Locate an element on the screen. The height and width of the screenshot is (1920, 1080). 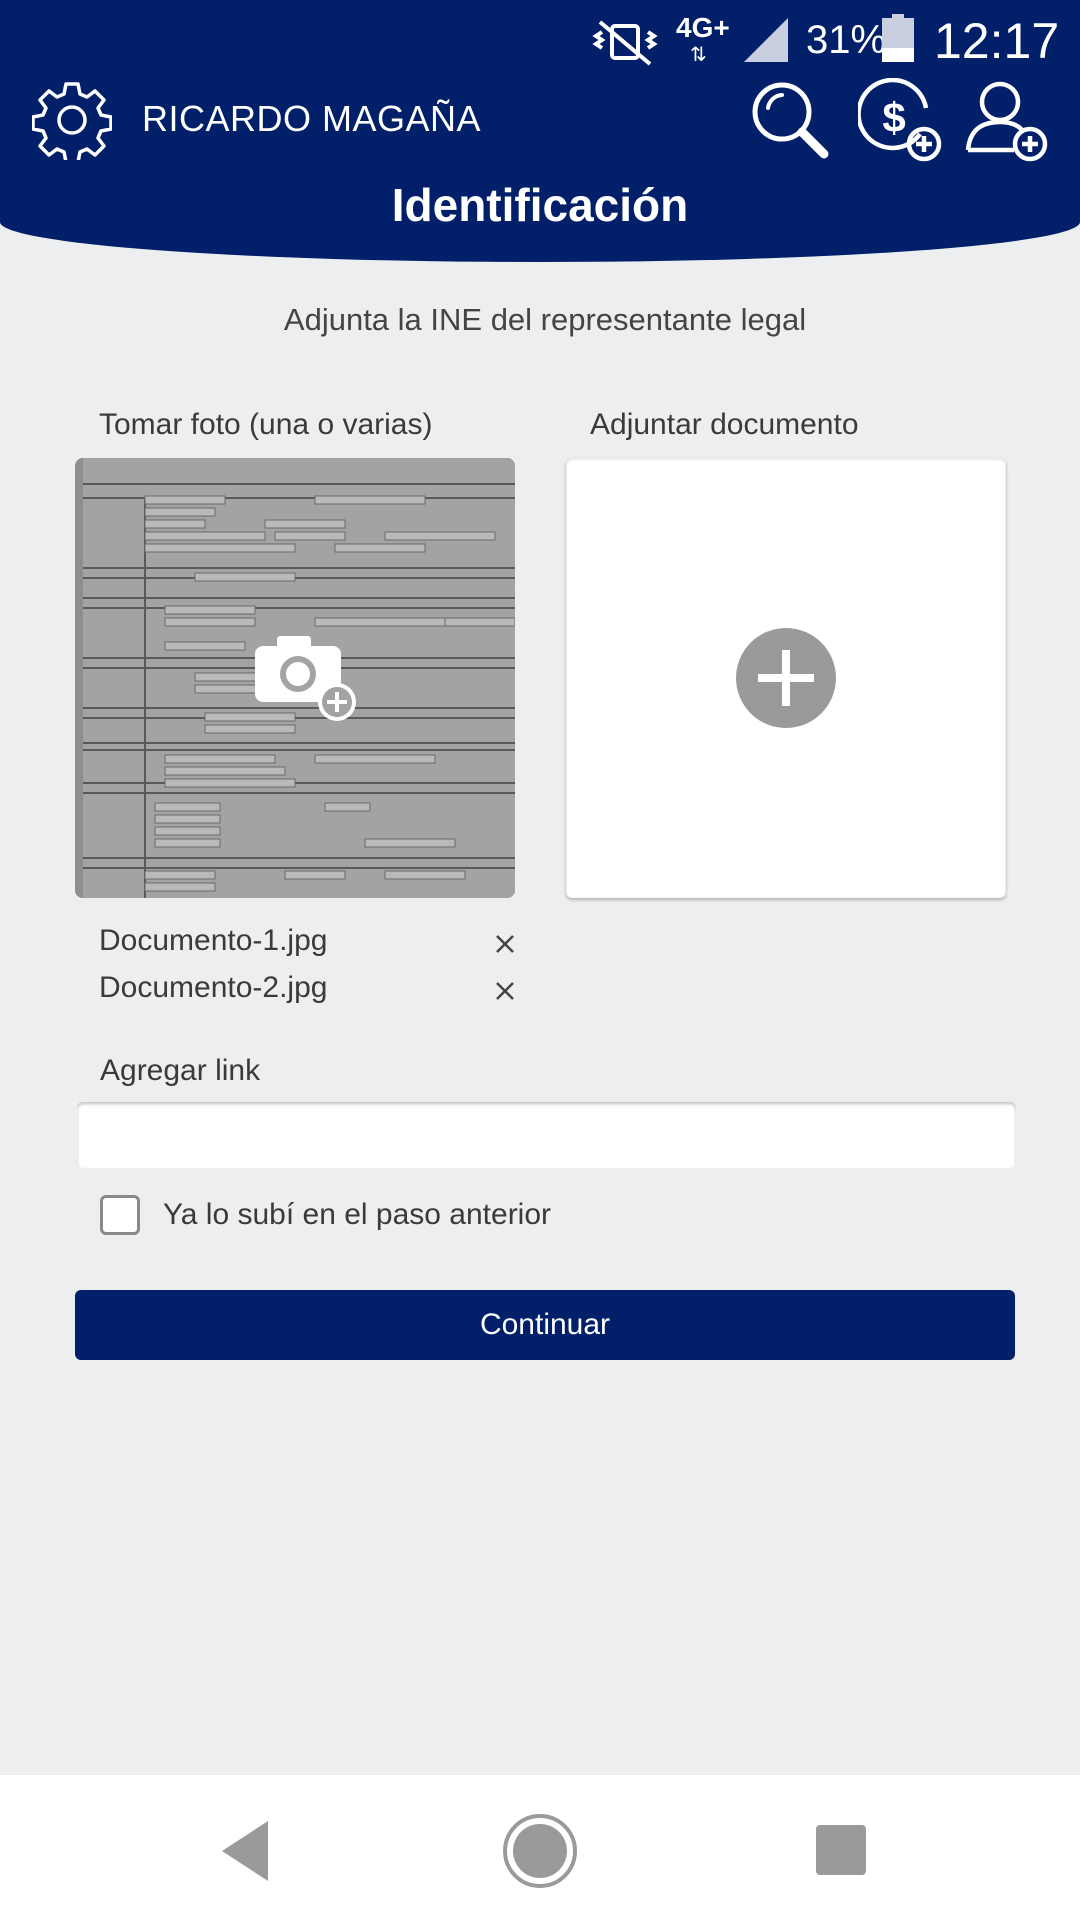
camera-plus-icon is located at coordinates (305, 678).